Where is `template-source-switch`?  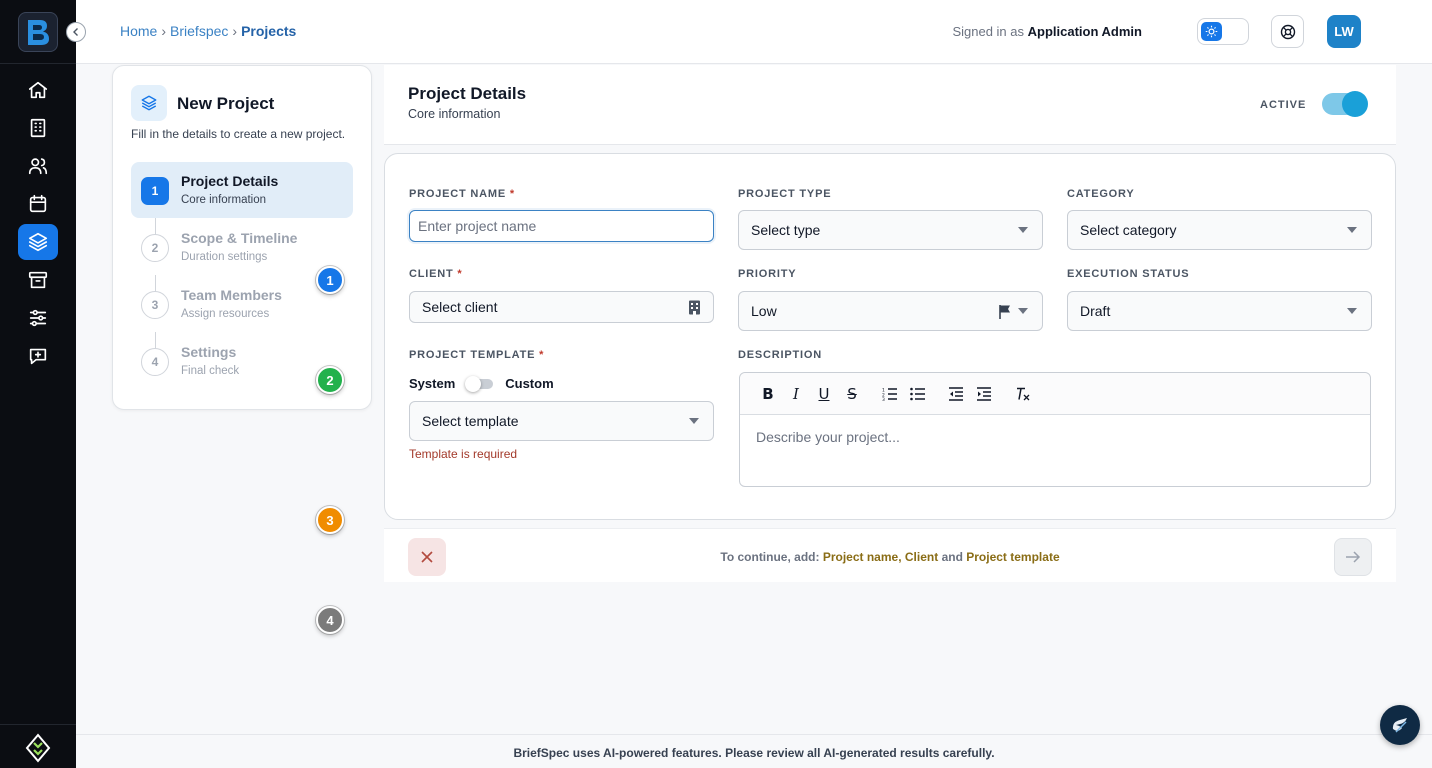 template-source-switch is located at coordinates (479, 383).